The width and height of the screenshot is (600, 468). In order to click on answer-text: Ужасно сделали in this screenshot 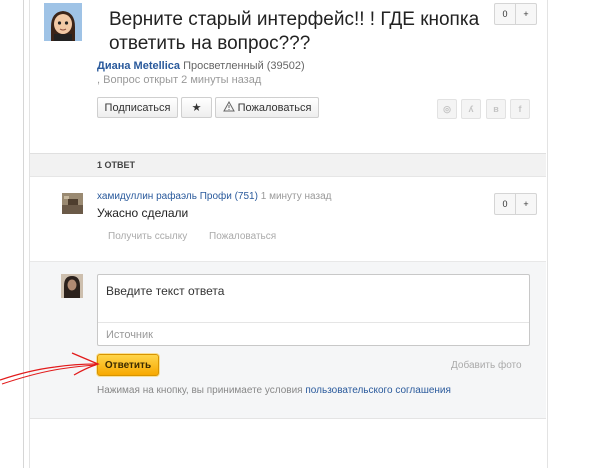, I will do `click(143, 213)`.